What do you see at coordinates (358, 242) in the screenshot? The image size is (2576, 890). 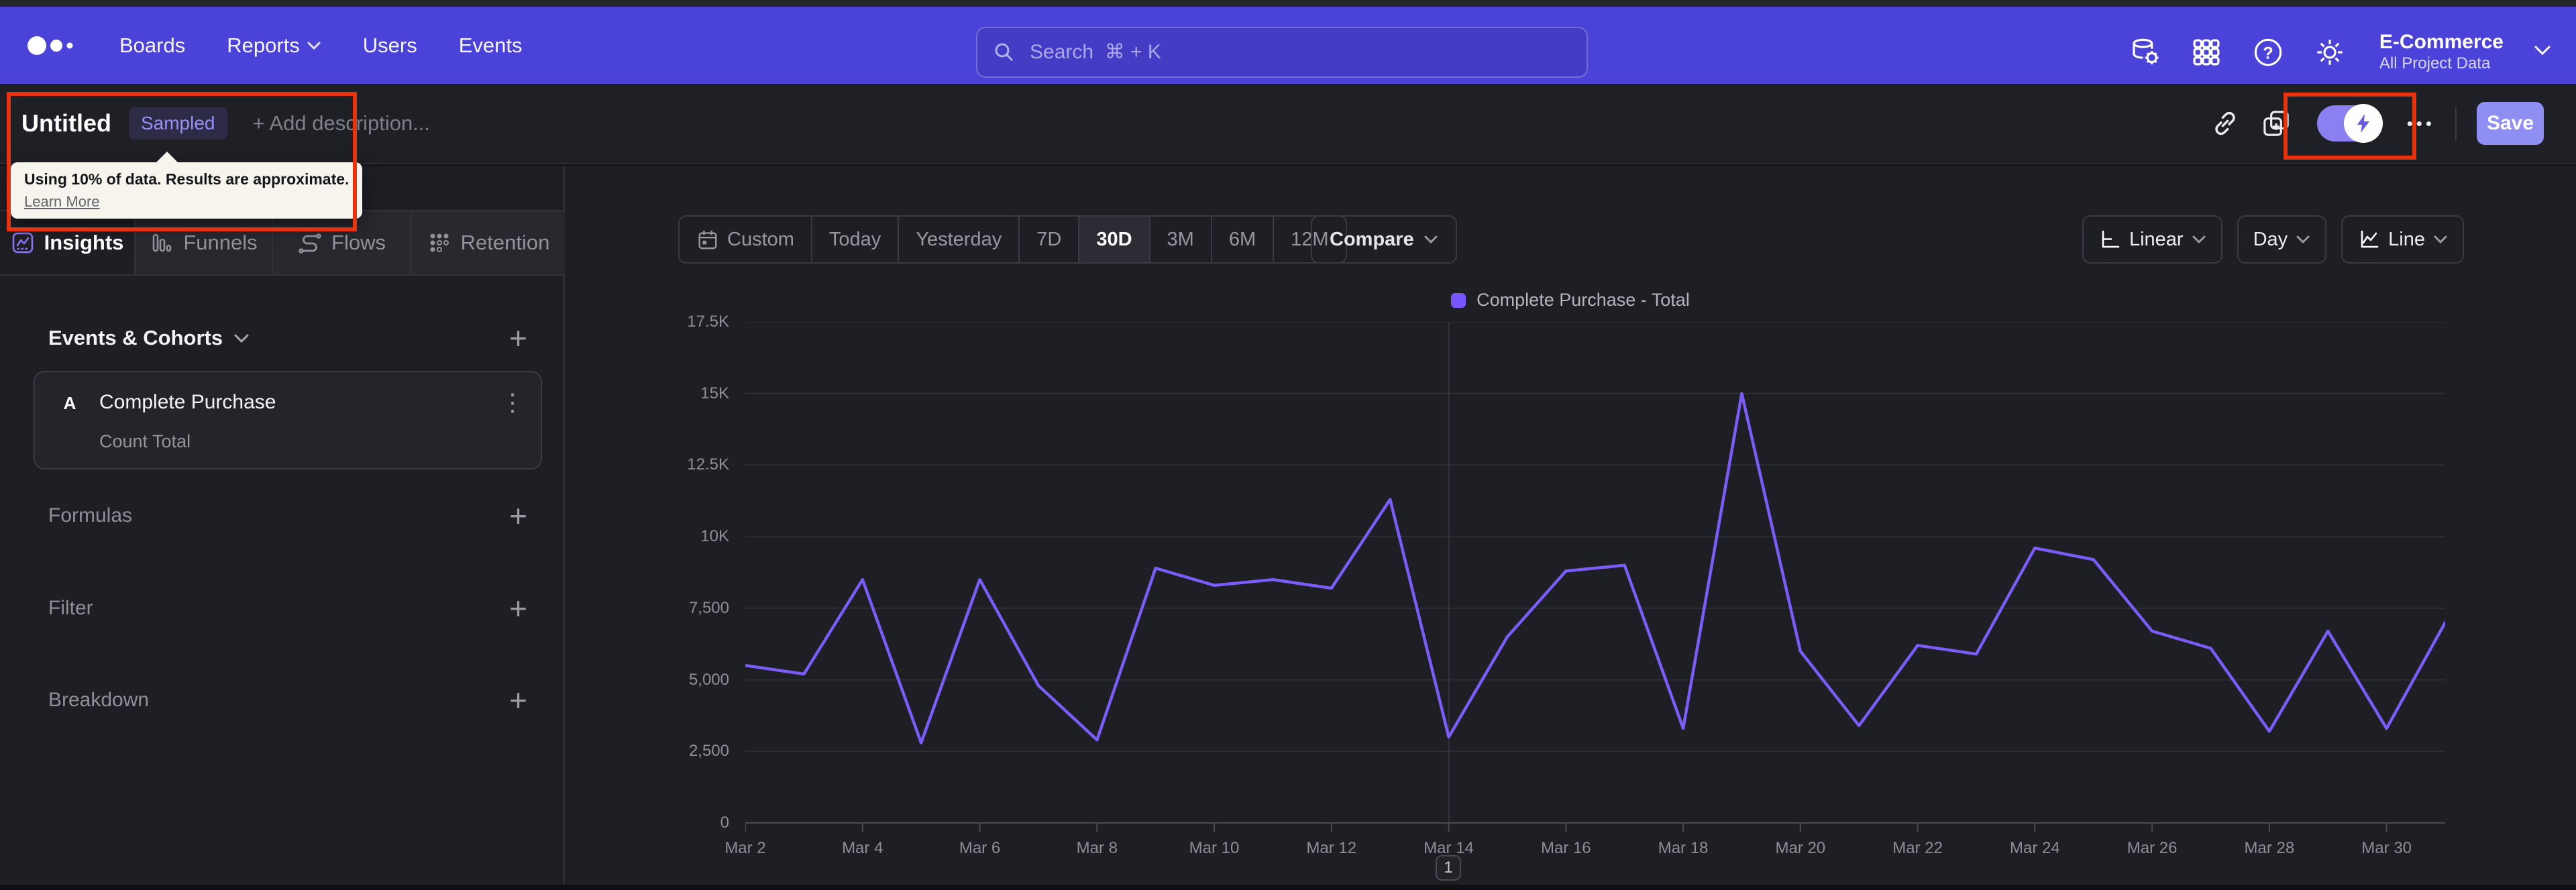 I see `tab-label: Flows` at bounding box center [358, 242].